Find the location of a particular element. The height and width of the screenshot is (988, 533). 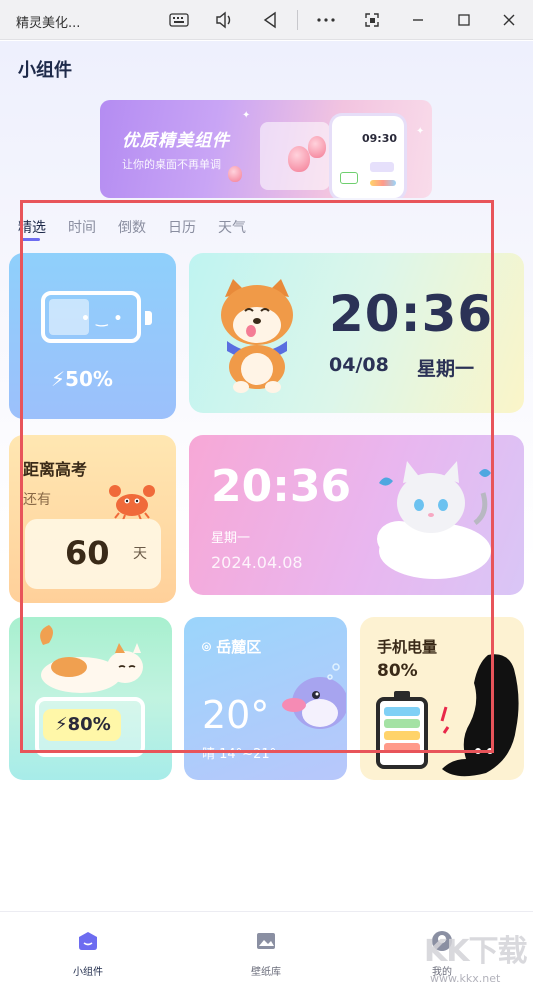

clock-date: 2024.04.08 is located at coordinates (257, 562).